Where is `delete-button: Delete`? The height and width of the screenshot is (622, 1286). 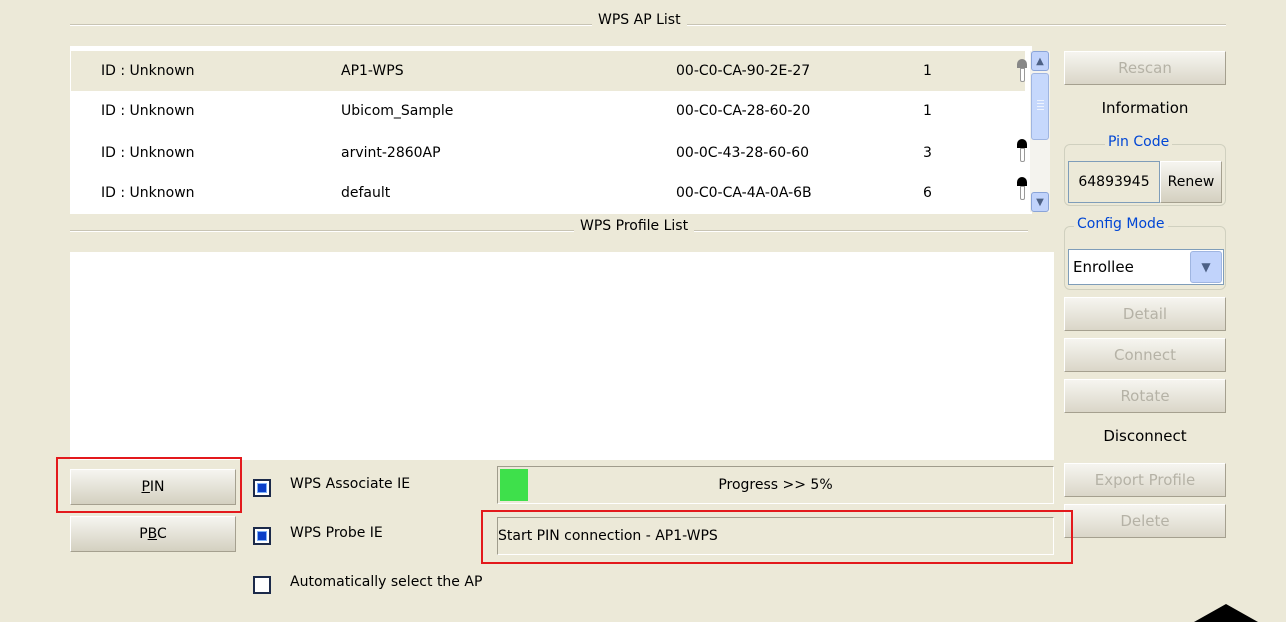 delete-button: Delete is located at coordinates (1145, 521).